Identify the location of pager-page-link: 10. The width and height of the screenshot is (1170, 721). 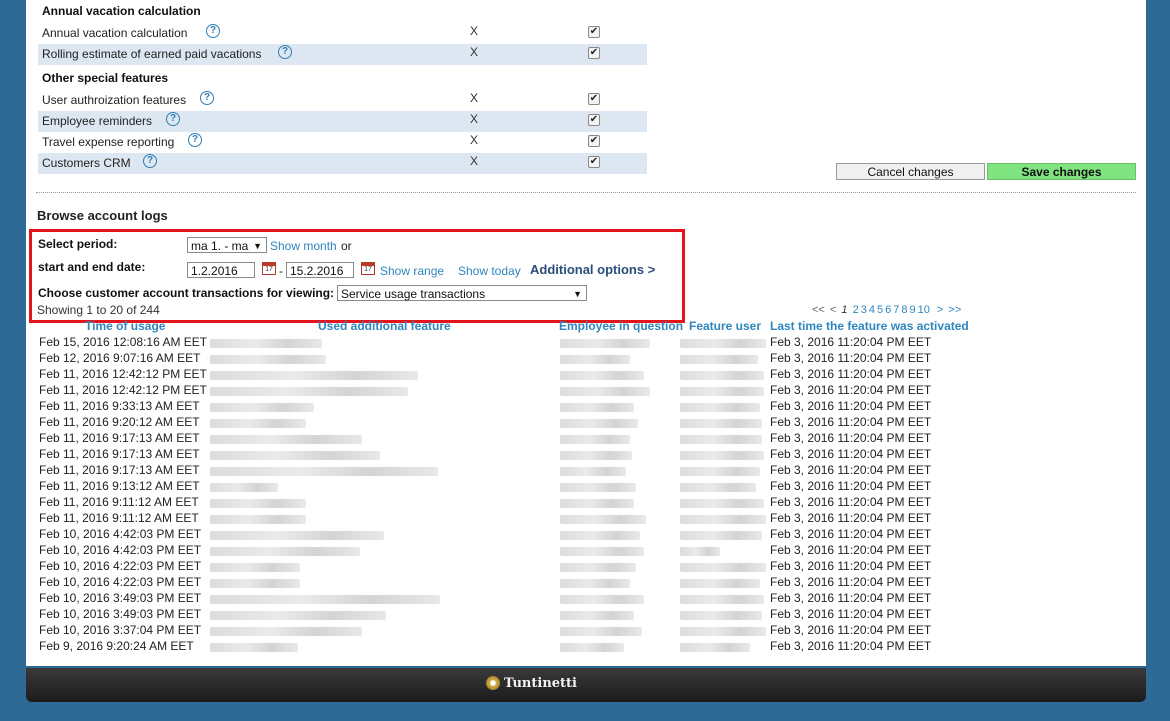
(924, 310).